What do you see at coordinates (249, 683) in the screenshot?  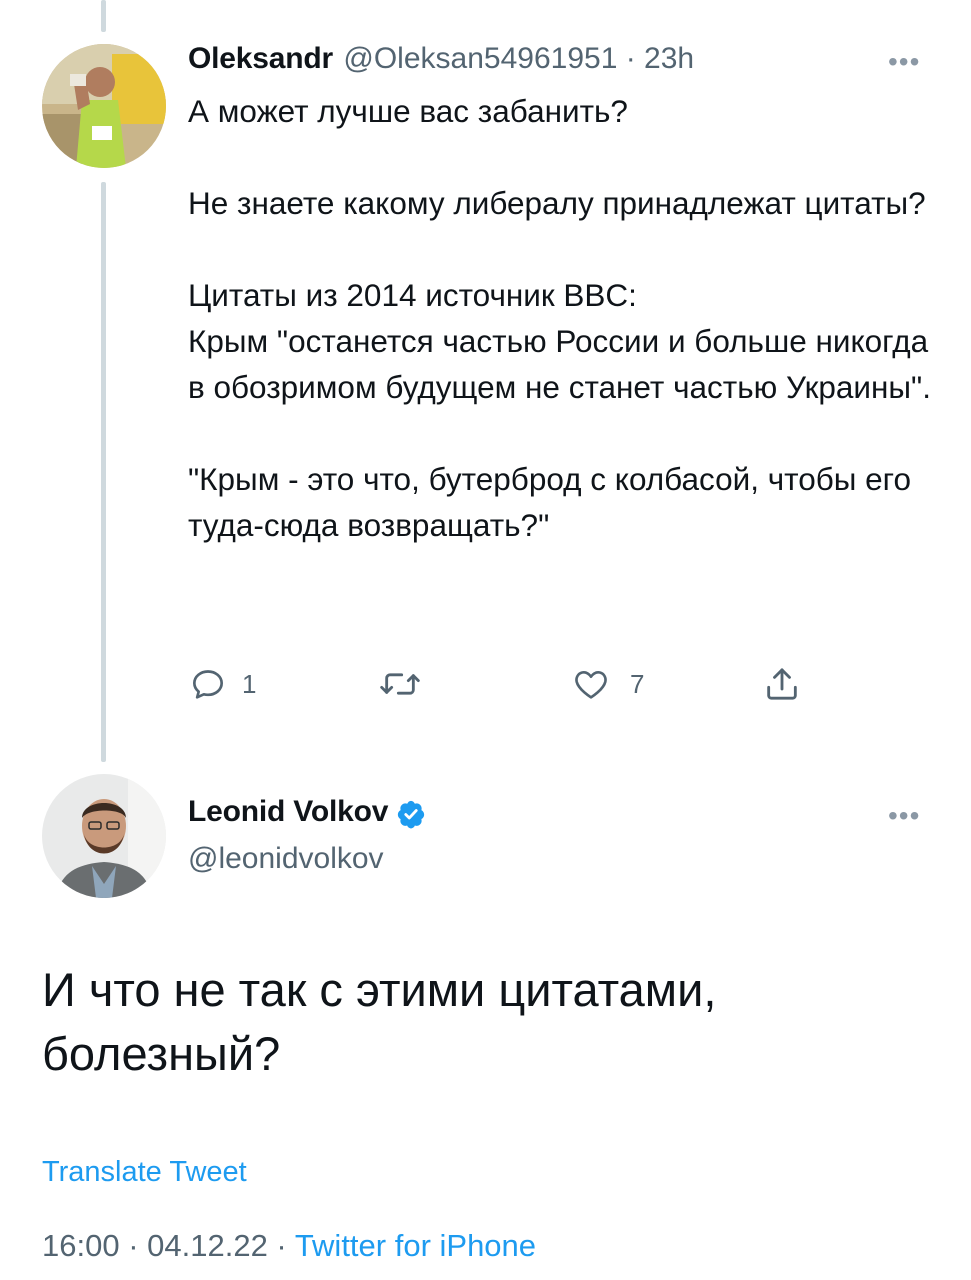 I see `reply-count: 1` at bounding box center [249, 683].